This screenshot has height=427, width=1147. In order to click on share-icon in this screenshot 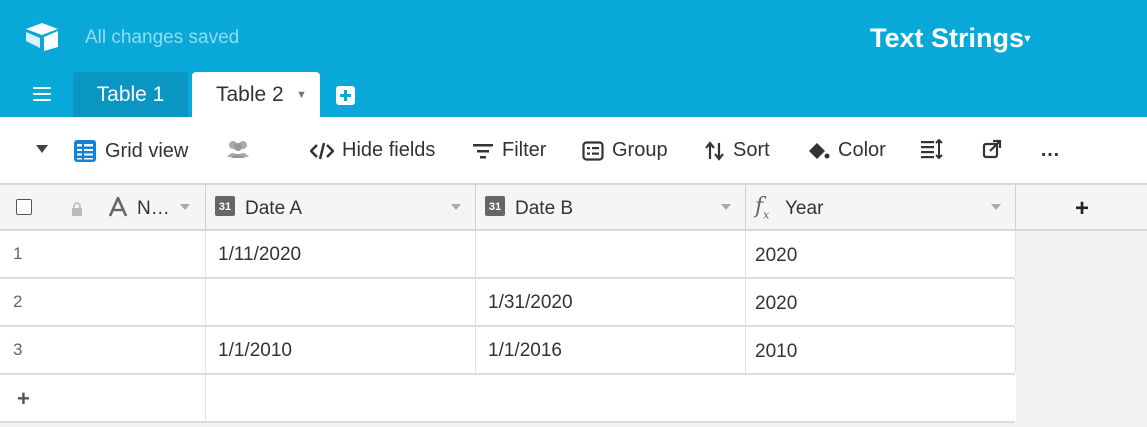, I will do `click(992, 149)`.